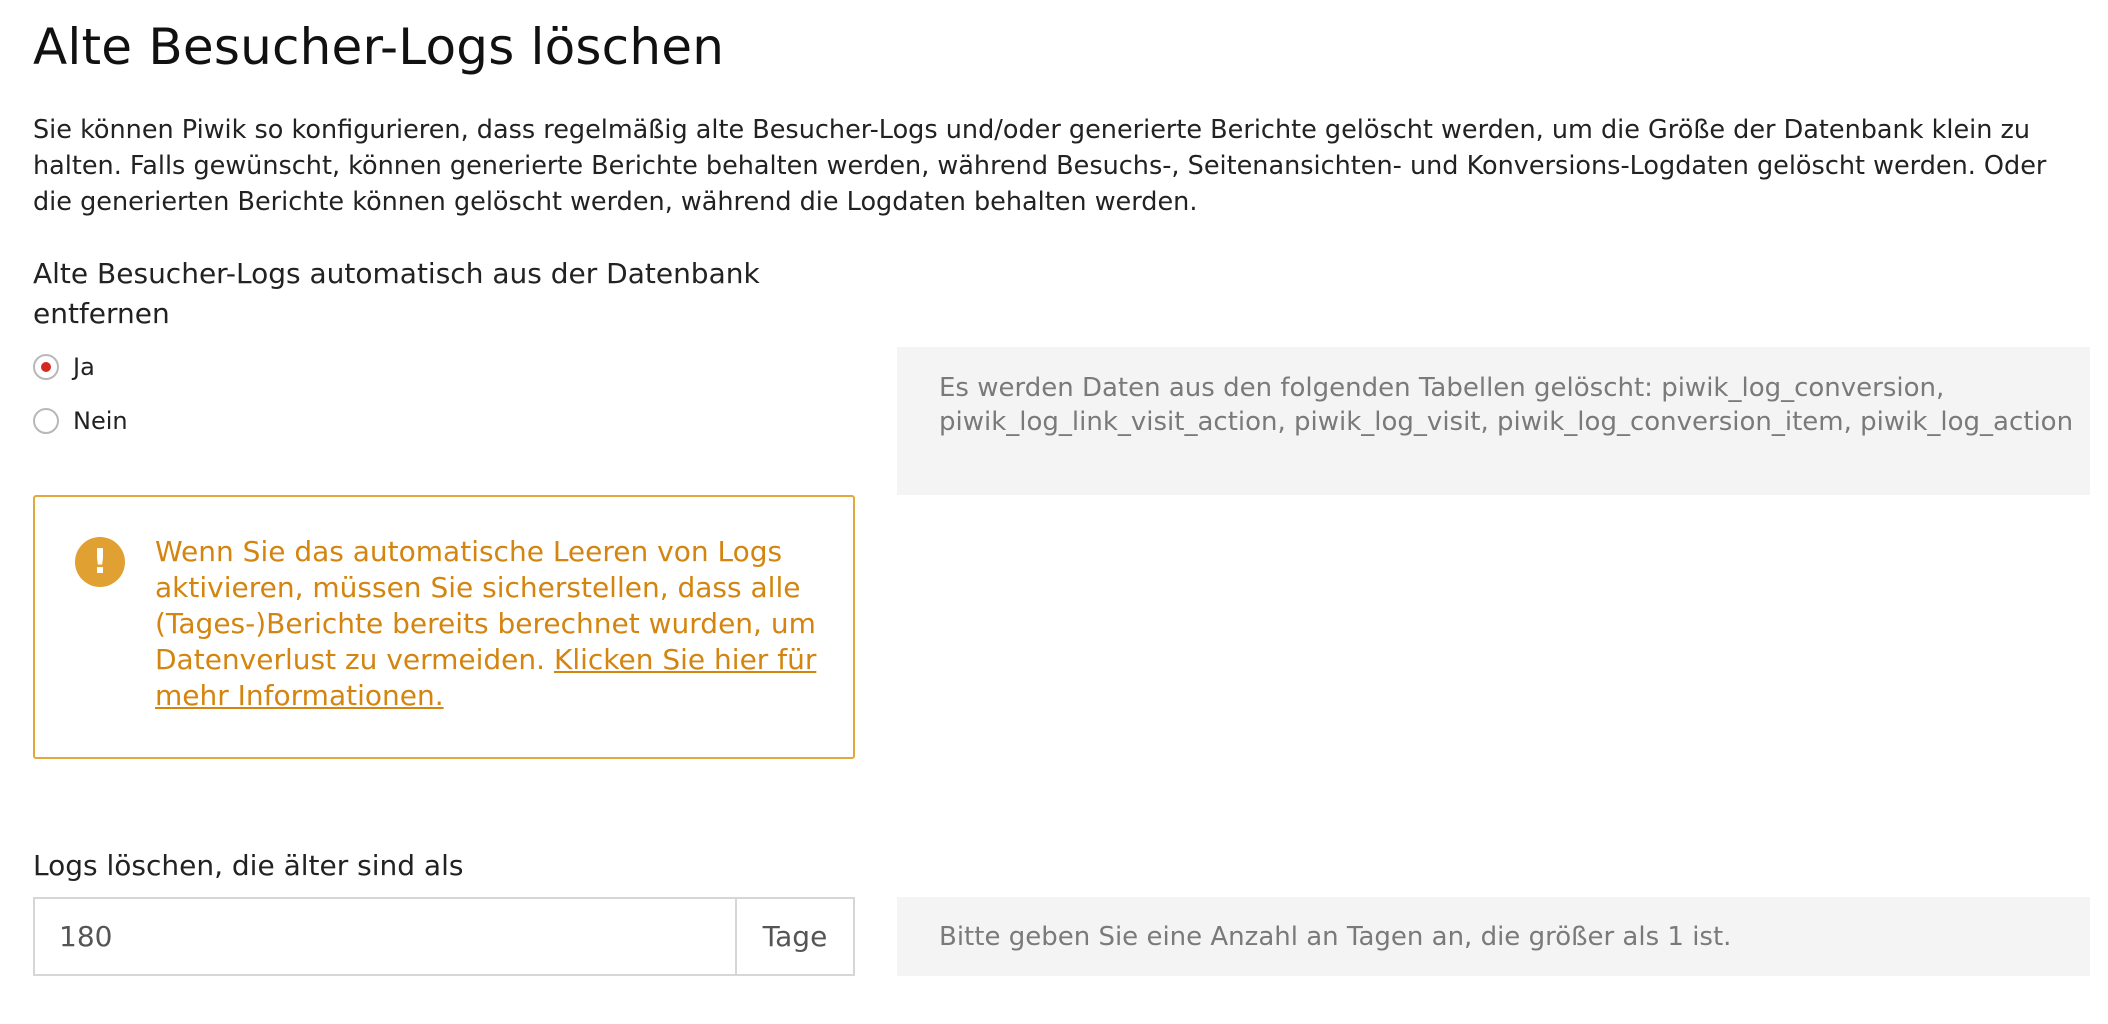 The image size is (2108, 1024). What do you see at coordinates (384, 936) in the screenshot?
I see `days-input` at bounding box center [384, 936].